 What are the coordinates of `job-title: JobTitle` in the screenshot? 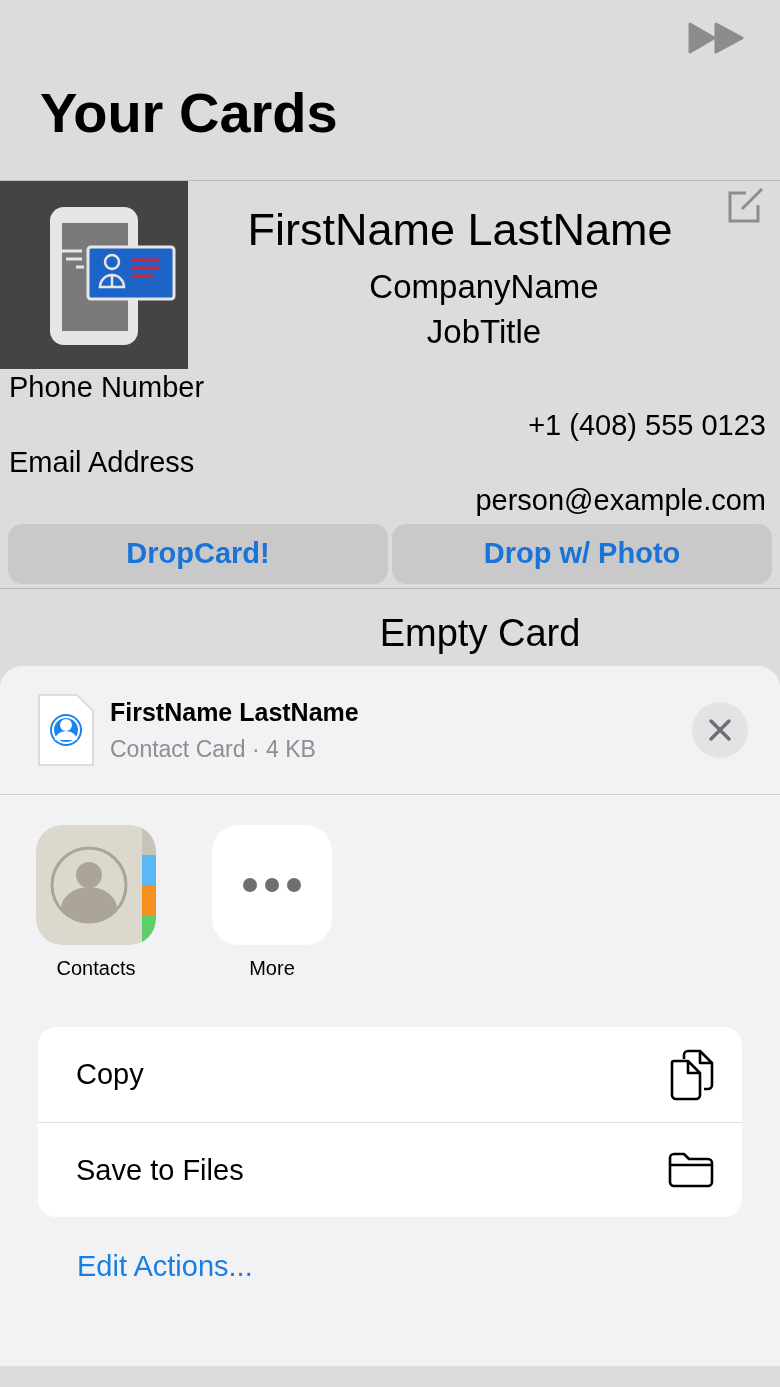 It's located at (484, 331).